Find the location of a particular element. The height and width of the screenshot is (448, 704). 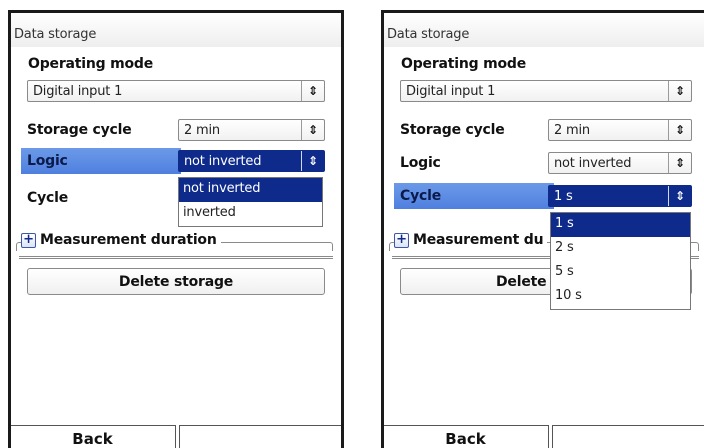

cycle-select: 1 s ⇕ is located at coordinates (620, 196).